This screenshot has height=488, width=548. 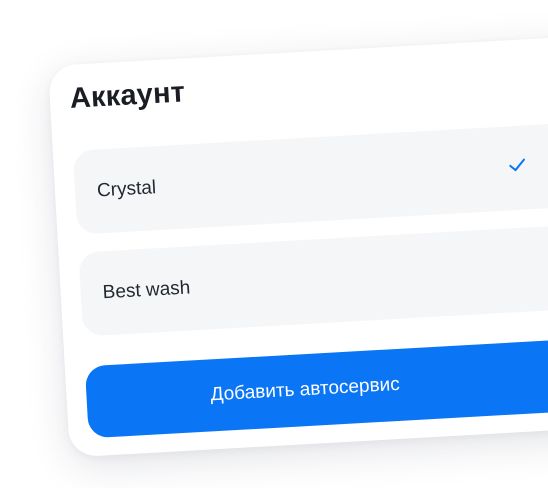 I want to click on checkmark-icon, so click(x=517, y=165).